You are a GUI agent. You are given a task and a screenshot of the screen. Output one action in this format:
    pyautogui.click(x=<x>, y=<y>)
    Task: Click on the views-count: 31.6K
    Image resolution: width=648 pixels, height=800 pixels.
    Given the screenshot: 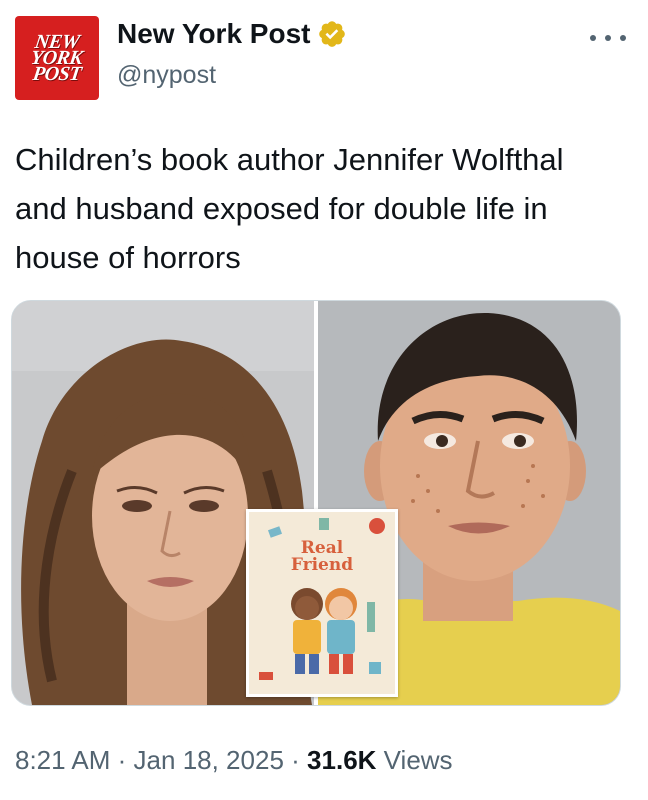 What is the action you would take?
    pyautogui.click(x=342, y=760)
    